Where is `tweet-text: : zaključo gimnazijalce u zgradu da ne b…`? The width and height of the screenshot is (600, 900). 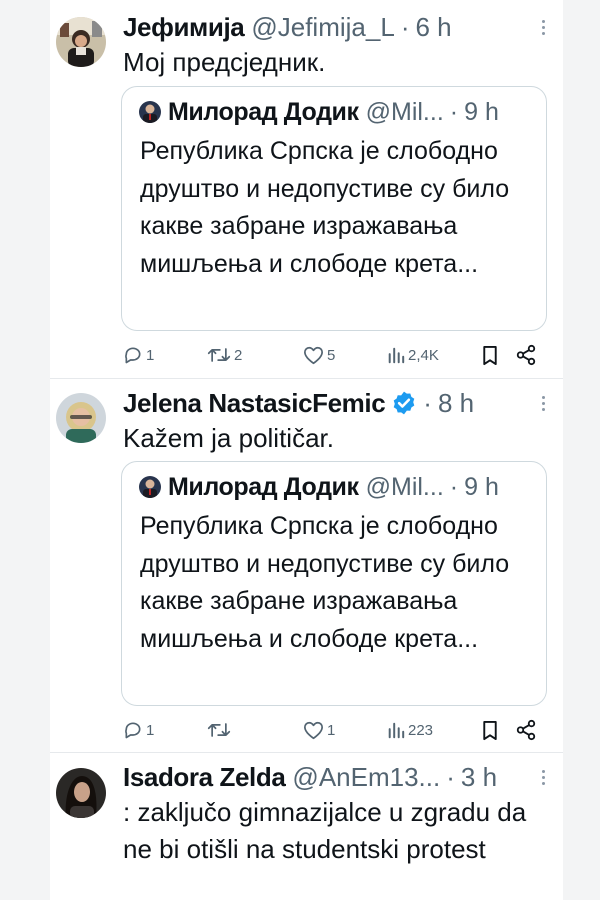 tweet-text: : zaključo gimnazijalce u zgradu da ne b… is located at coordinates (328, 830).